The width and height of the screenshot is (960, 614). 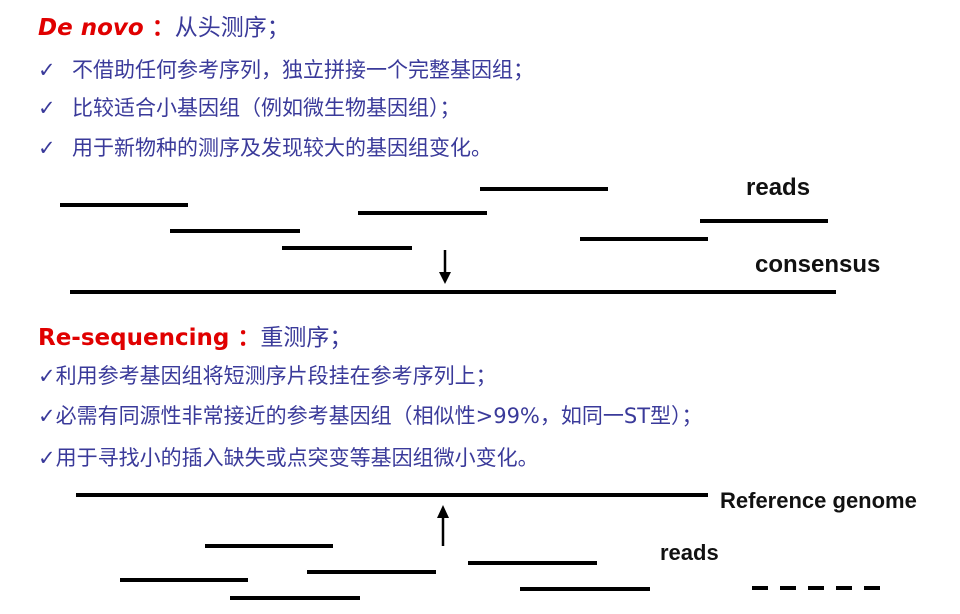 I want to click on arrow-down-icon, so click(x=445, y=278).